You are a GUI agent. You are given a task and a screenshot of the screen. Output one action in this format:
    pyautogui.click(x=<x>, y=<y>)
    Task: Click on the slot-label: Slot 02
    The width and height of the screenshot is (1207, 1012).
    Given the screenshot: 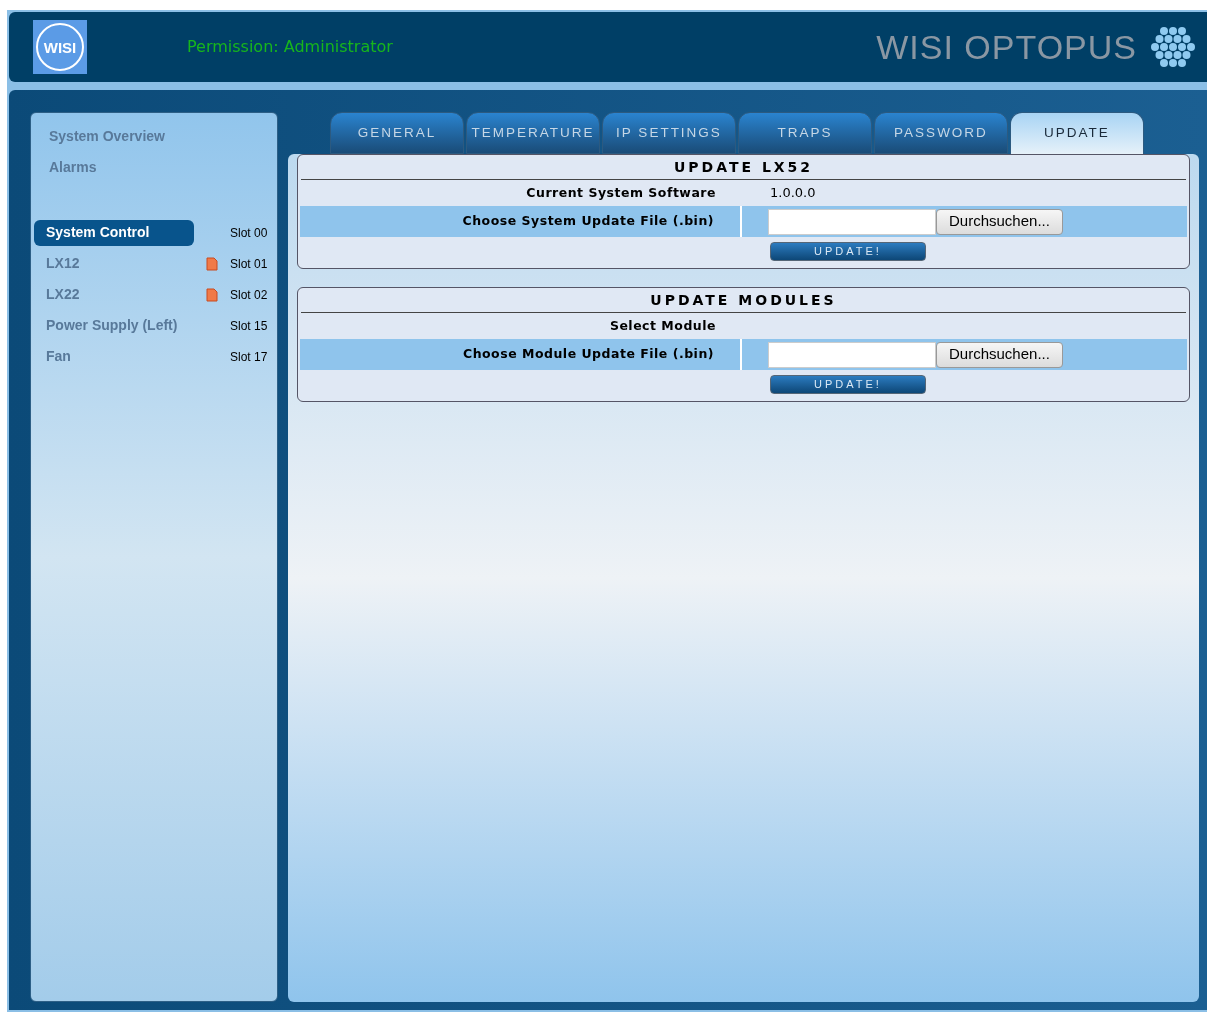 What is the action you would take?
    pyautogui.click(x=249, y=295)
    